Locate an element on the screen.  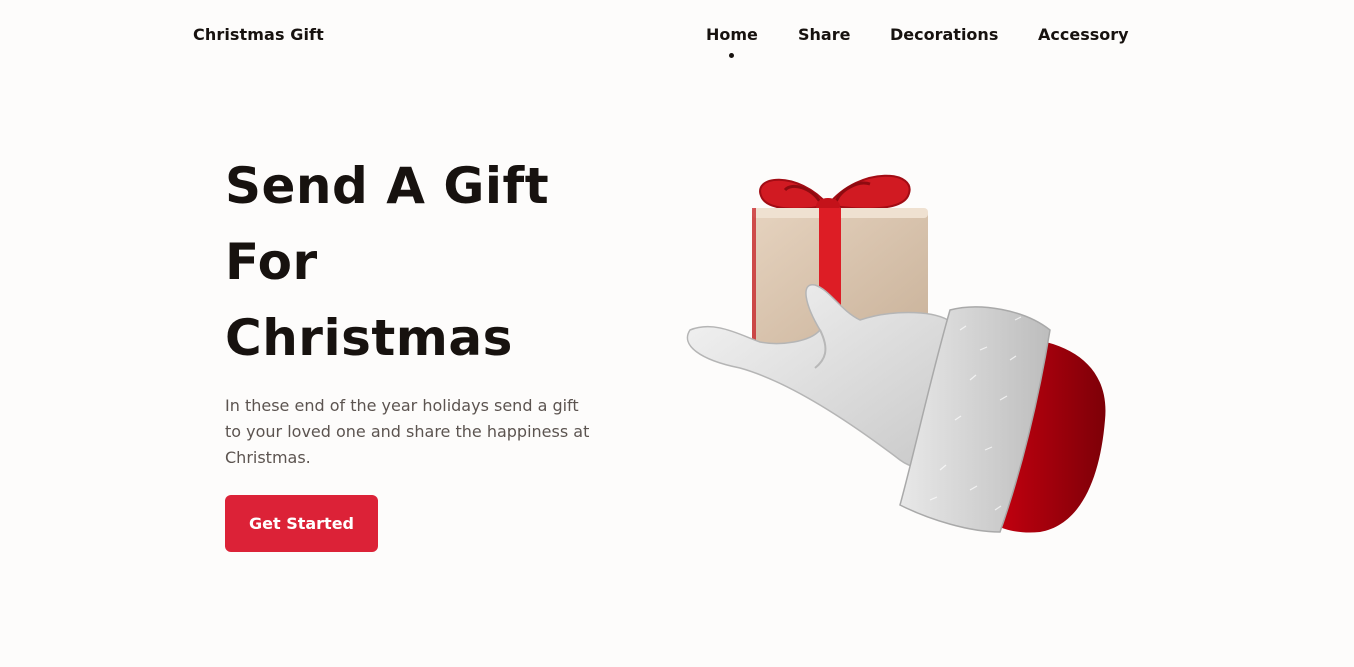
get-started-button: Get Started is located at coordinates (301, 523).